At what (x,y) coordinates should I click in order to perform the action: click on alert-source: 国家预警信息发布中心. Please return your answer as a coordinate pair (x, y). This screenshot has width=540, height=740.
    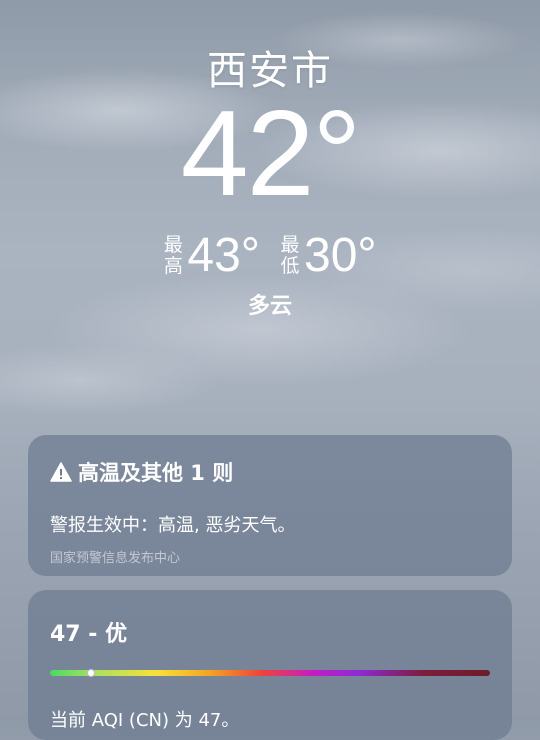
    Looking at the image, I should click on (115, 558).